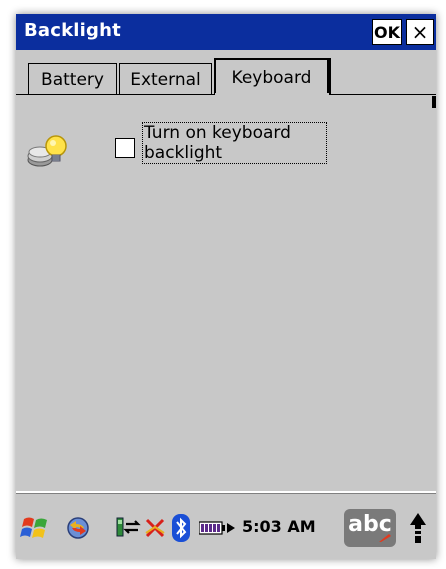 The width and height of the screenshot is (446, 569). Describe the element at coordinates (72, 30) in the screenshot. I see `window-title: Backlight` at that location.